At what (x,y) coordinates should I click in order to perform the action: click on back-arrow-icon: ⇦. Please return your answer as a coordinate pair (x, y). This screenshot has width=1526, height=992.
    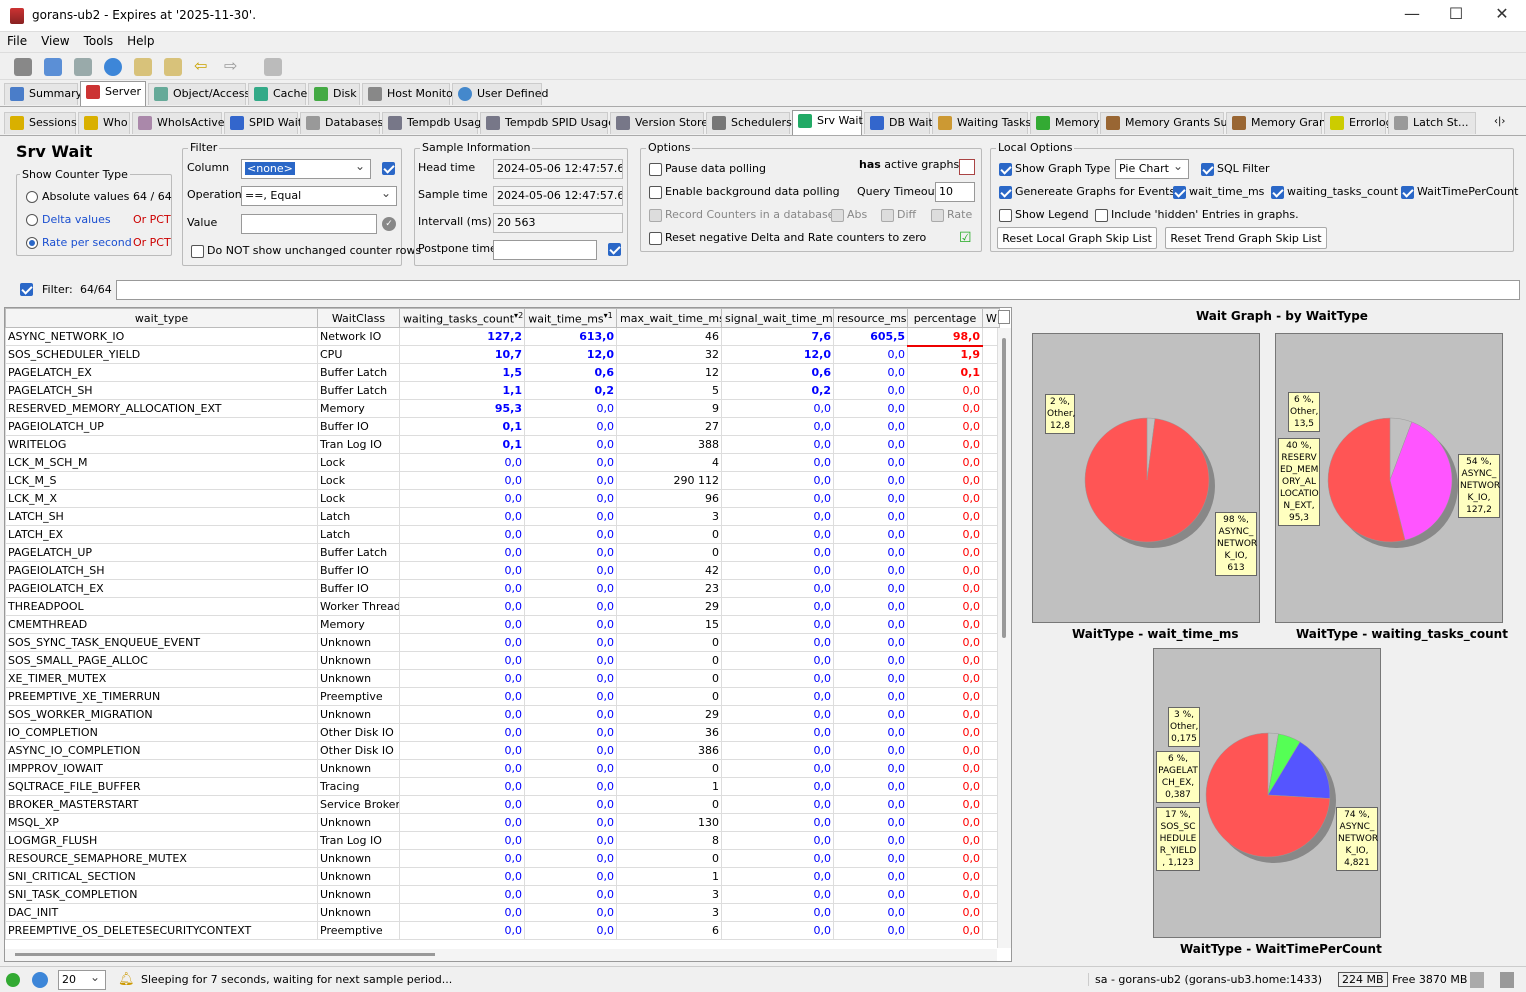
    Looking at the image, I should click on (203, 67).